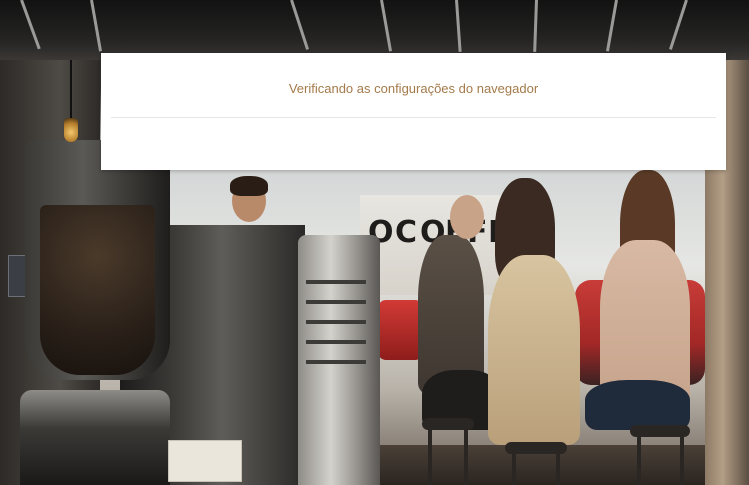  What do you see at coordinates (249, 186) in the screenshot?
I see `person-hair` at bounding box center [249, 186].